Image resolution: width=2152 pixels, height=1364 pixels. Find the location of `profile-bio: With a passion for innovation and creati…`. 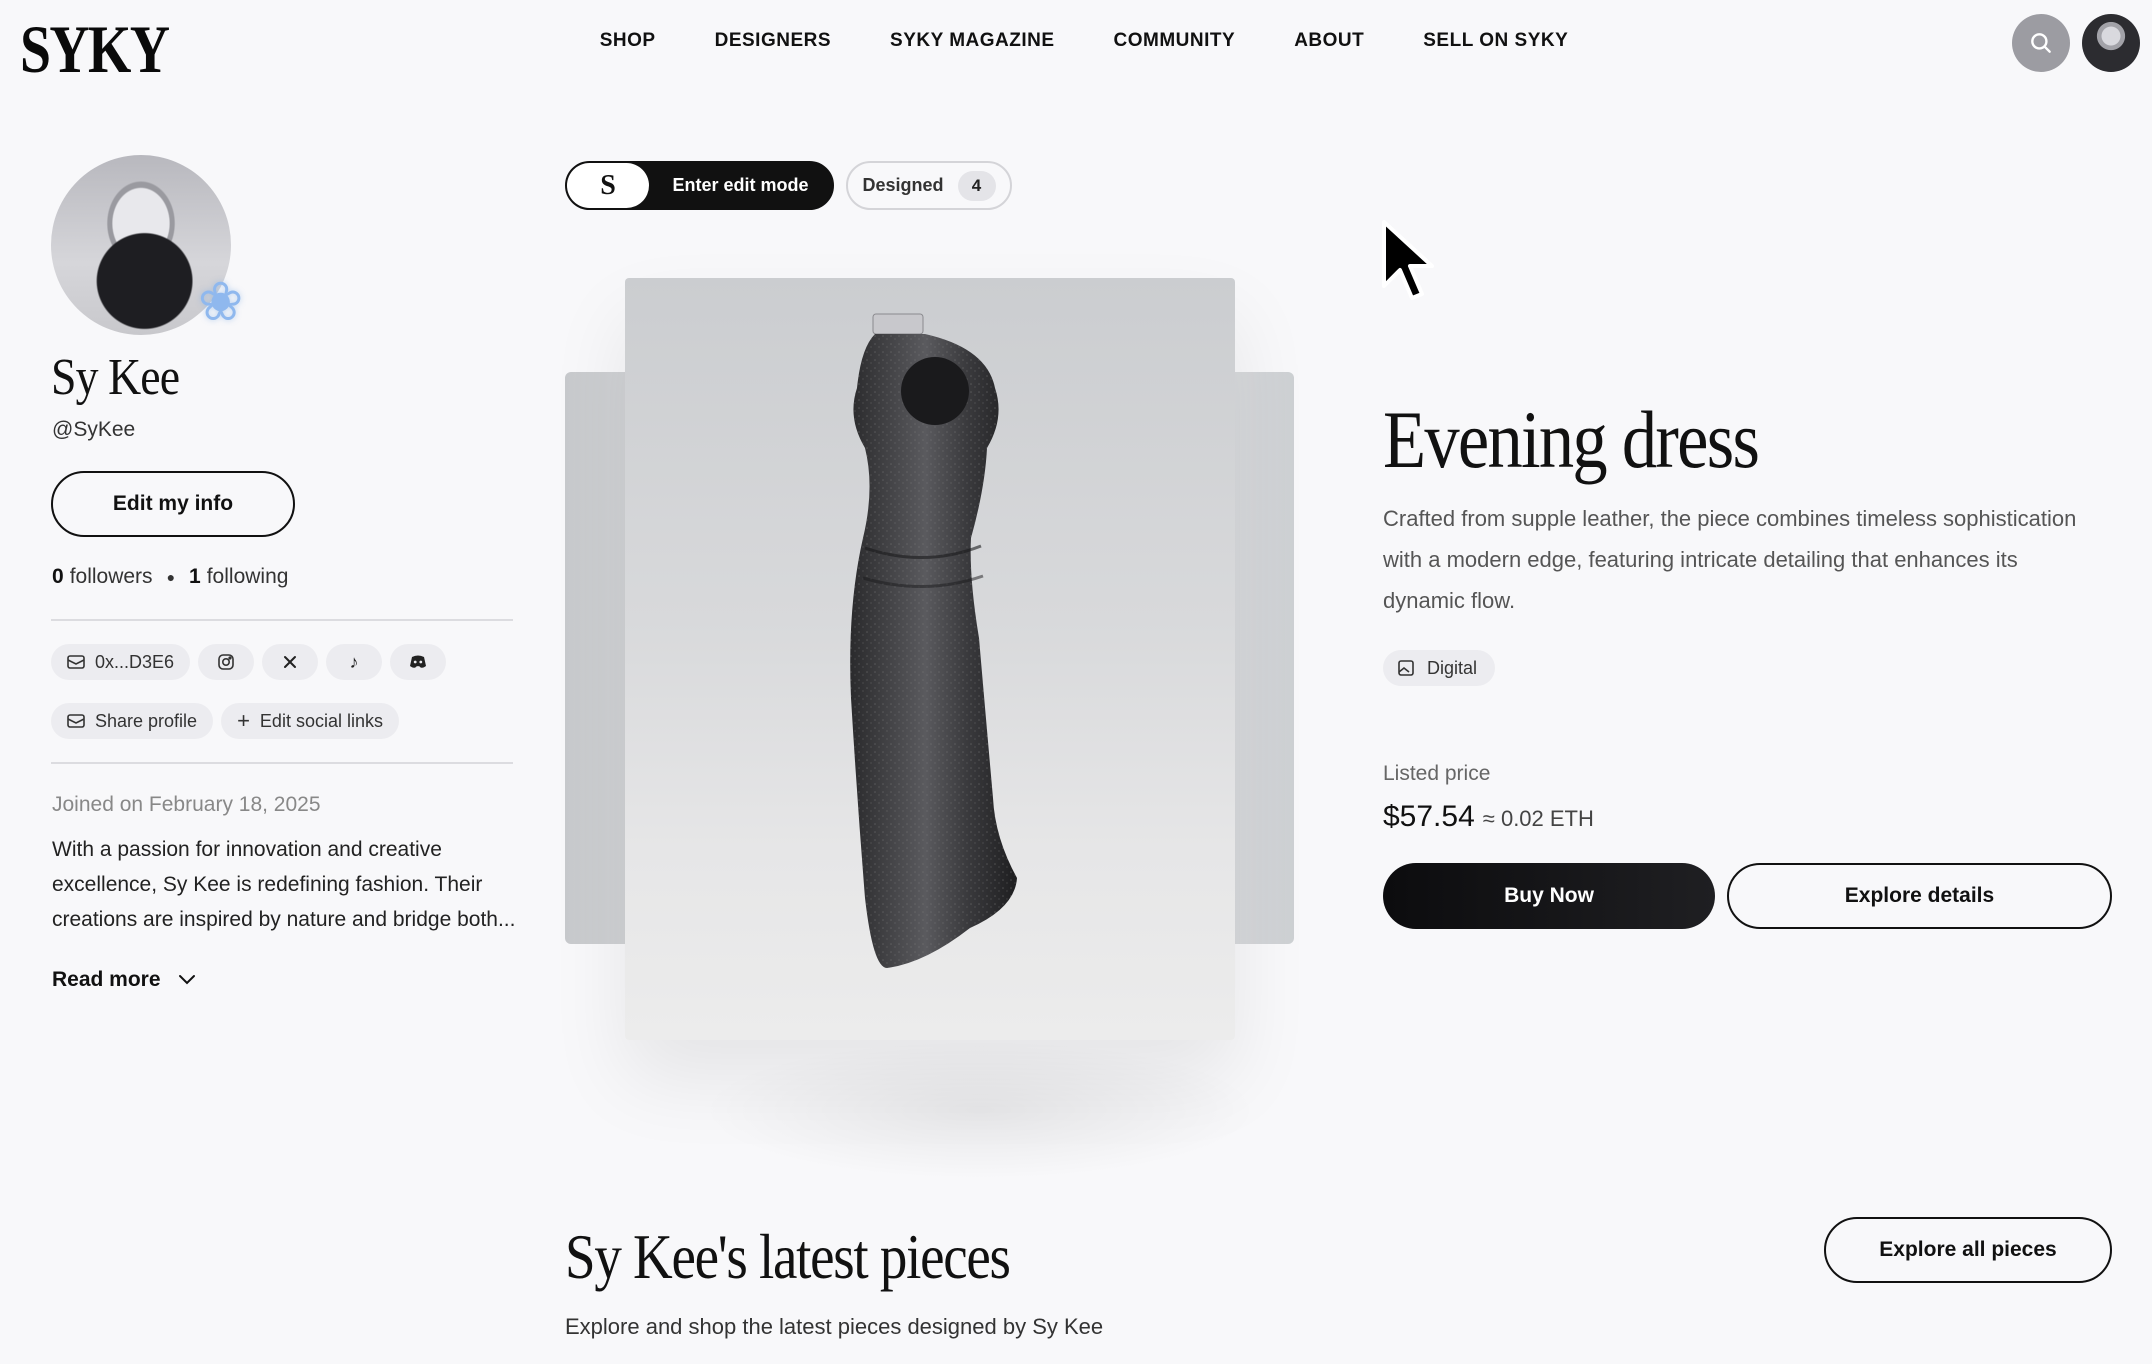

profile-bio: With a passion for innovation and creati… is located at coordinates (284, 884).